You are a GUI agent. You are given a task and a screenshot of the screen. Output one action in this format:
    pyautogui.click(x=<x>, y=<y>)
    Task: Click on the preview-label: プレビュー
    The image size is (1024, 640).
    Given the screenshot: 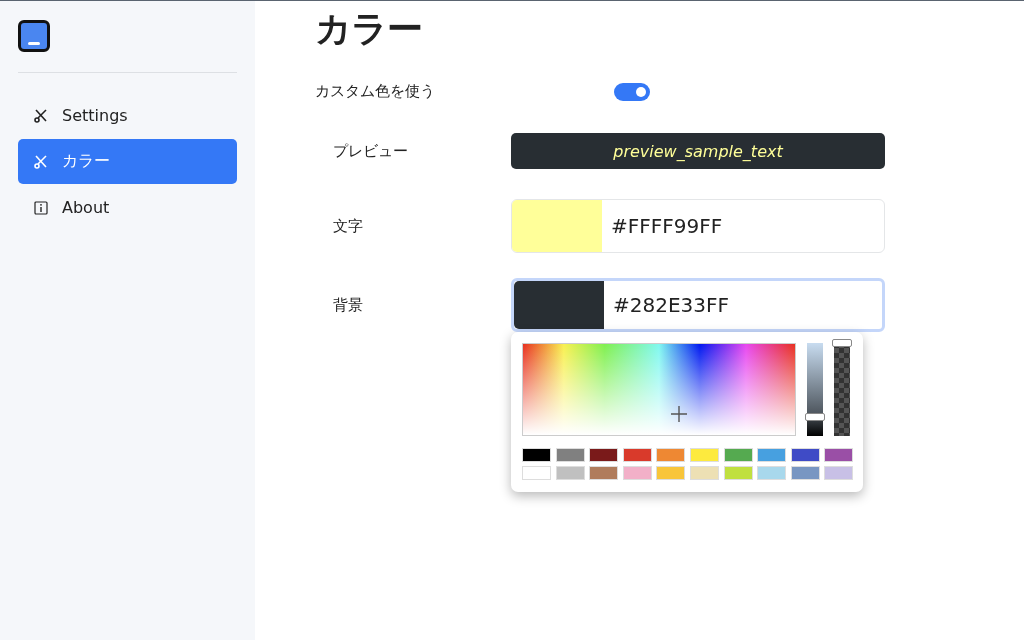 What is the action you would take?
    pyautogui.click(x=370, y=151)
    